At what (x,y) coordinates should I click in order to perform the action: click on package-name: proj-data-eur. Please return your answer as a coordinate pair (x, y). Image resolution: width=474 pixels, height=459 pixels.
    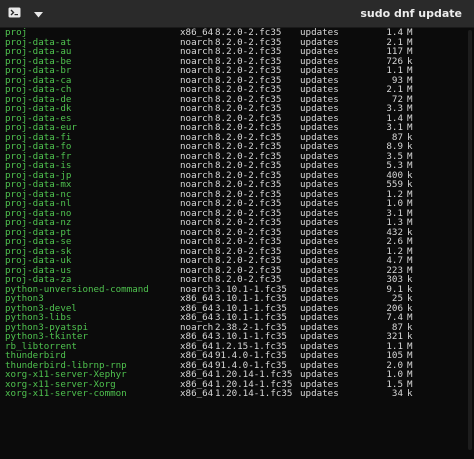
    Looking at the image, I should click on (41, 128).